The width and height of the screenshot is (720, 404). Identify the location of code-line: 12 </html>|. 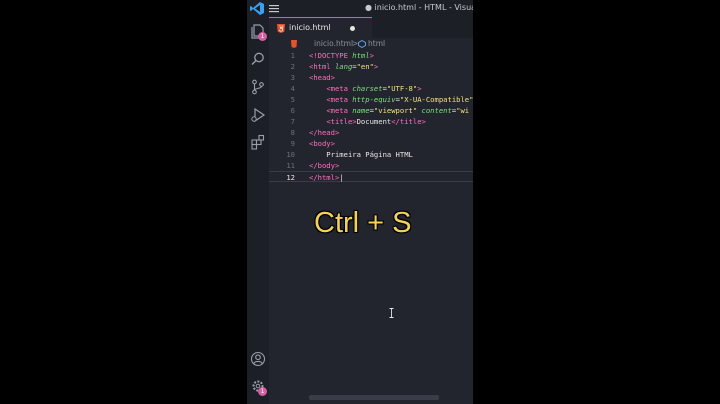
(371, 176).